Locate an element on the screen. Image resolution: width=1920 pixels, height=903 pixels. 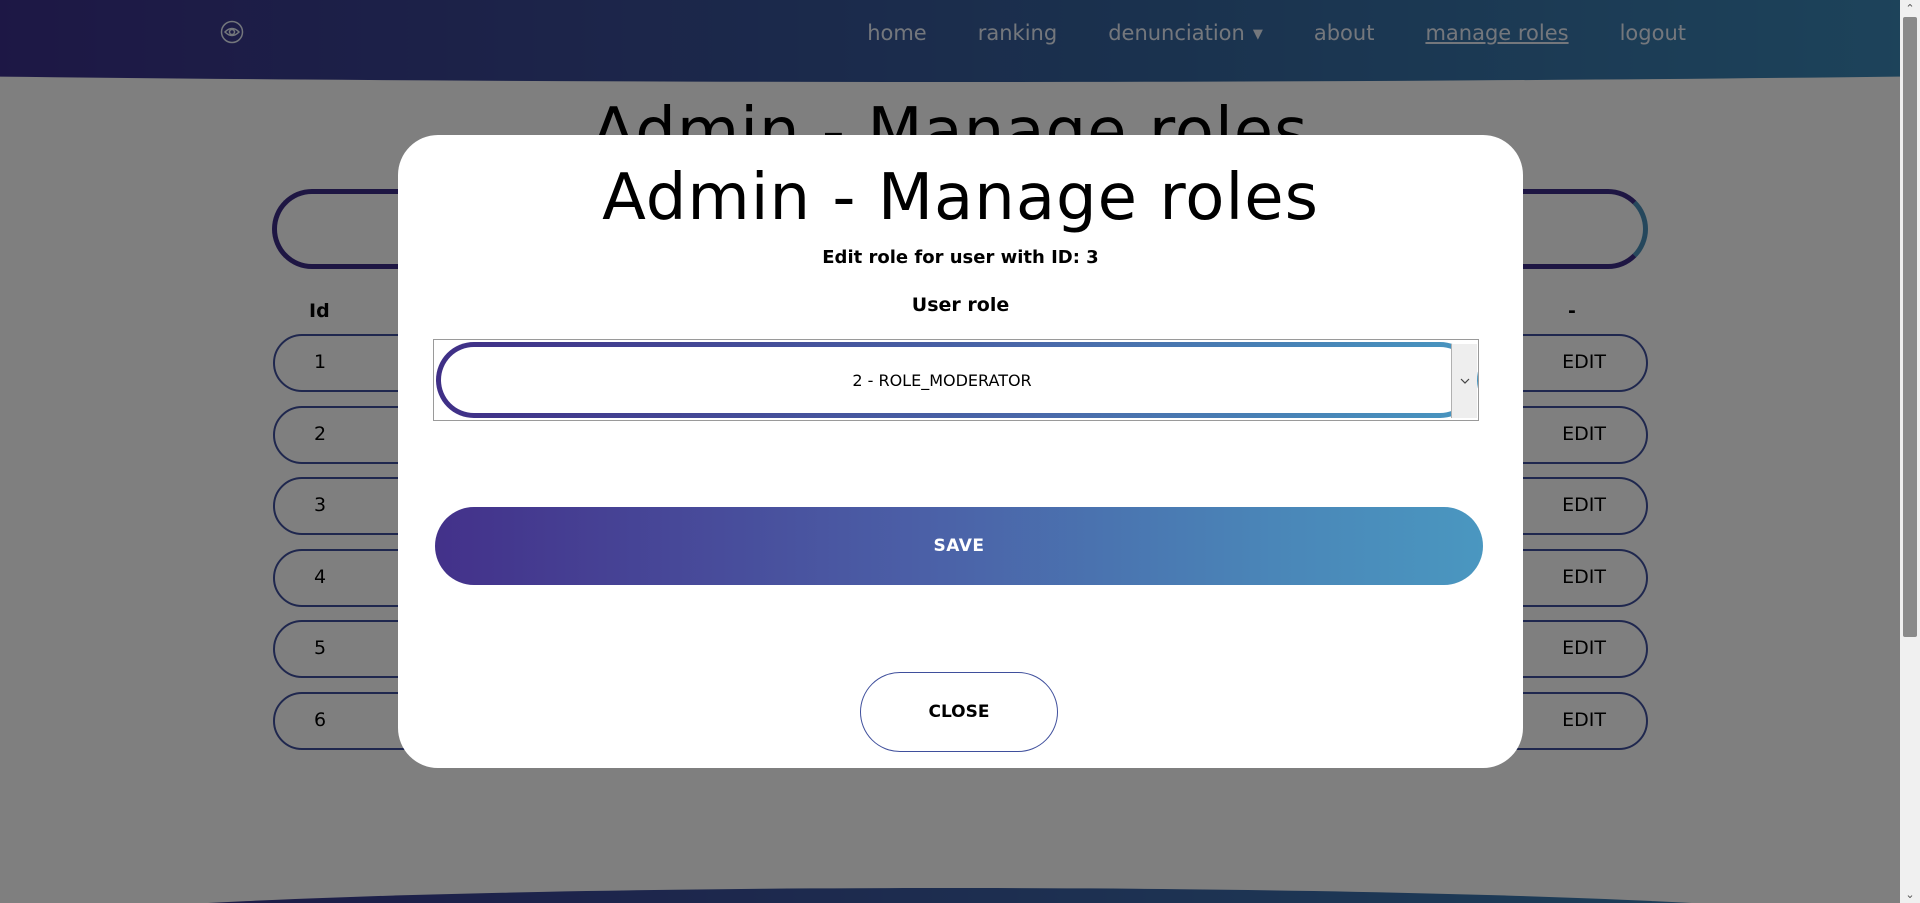
role-select-value: 2 - ROLE_MODERATOR is located at coordinates (957, 380).